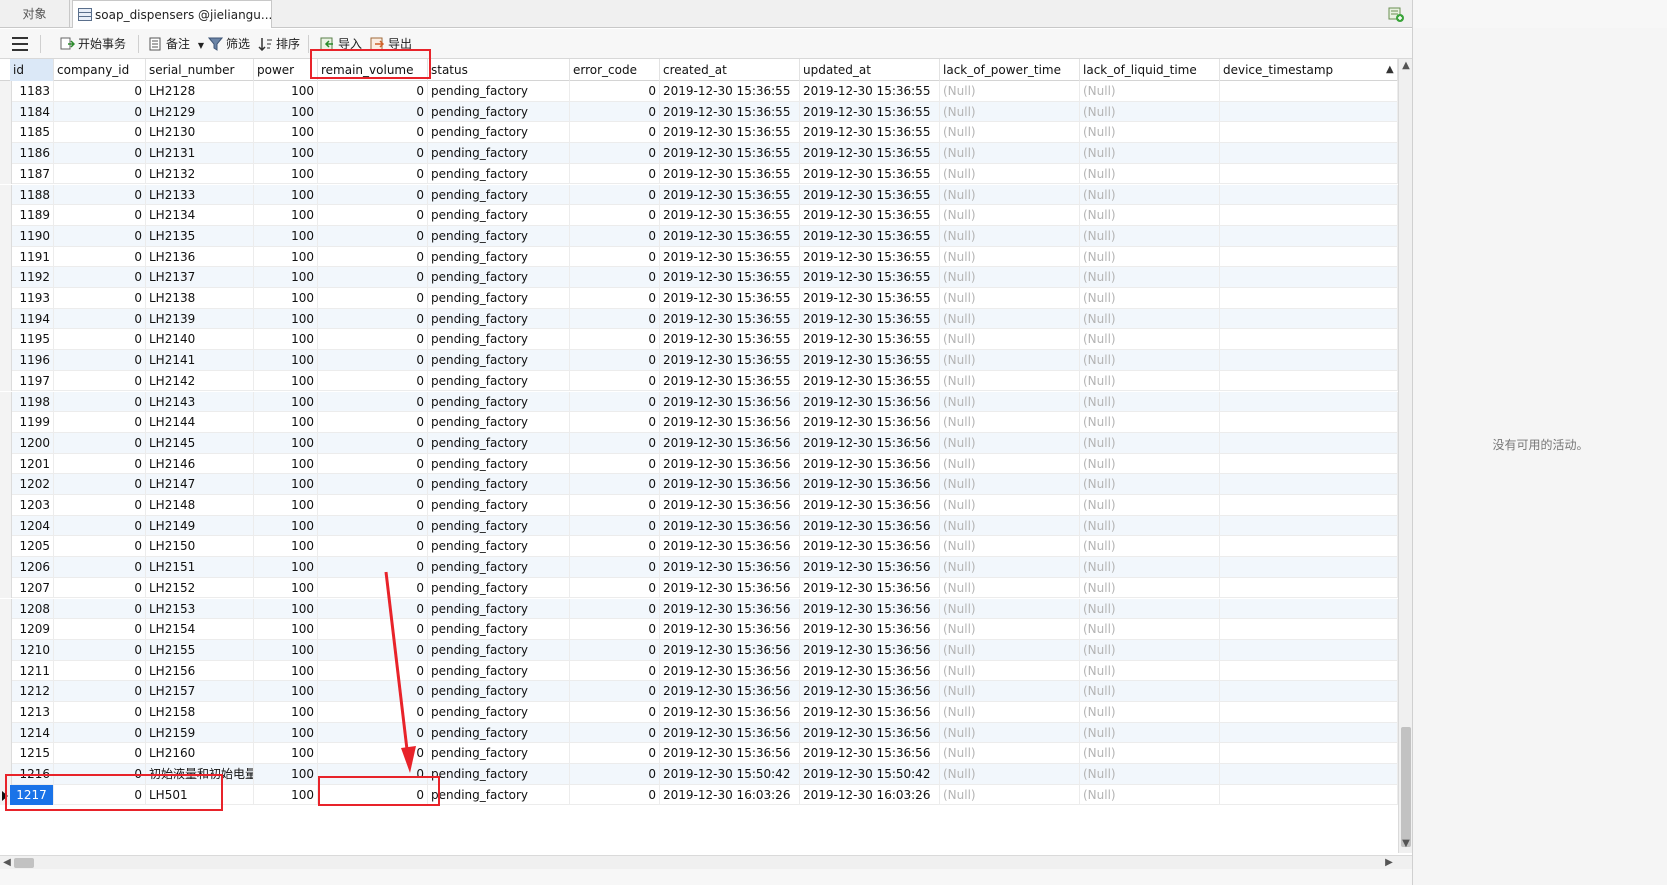 This screenshot has height=885, width=1667. Describe the element at coordinates (32, 277) in the screenshot. I see `cell-id: 1192` at that location.